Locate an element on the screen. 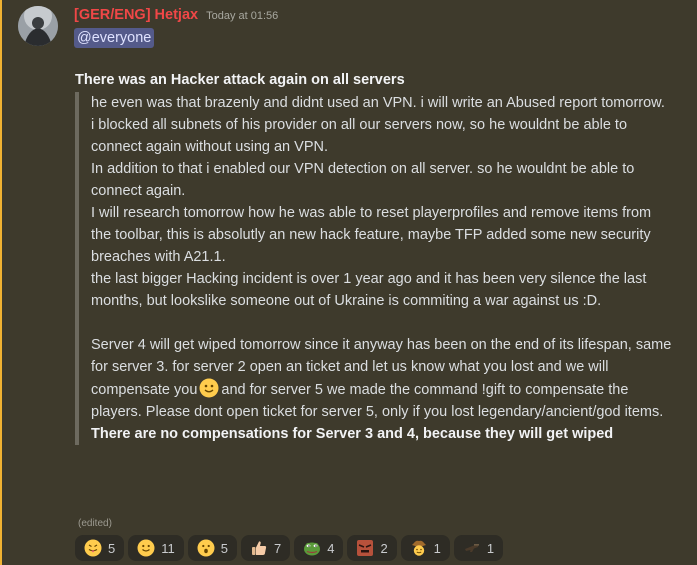 The height and width of the screenshot is (565, 697). reaction-smiling-face: 11 is located at coordinates (156, 548).